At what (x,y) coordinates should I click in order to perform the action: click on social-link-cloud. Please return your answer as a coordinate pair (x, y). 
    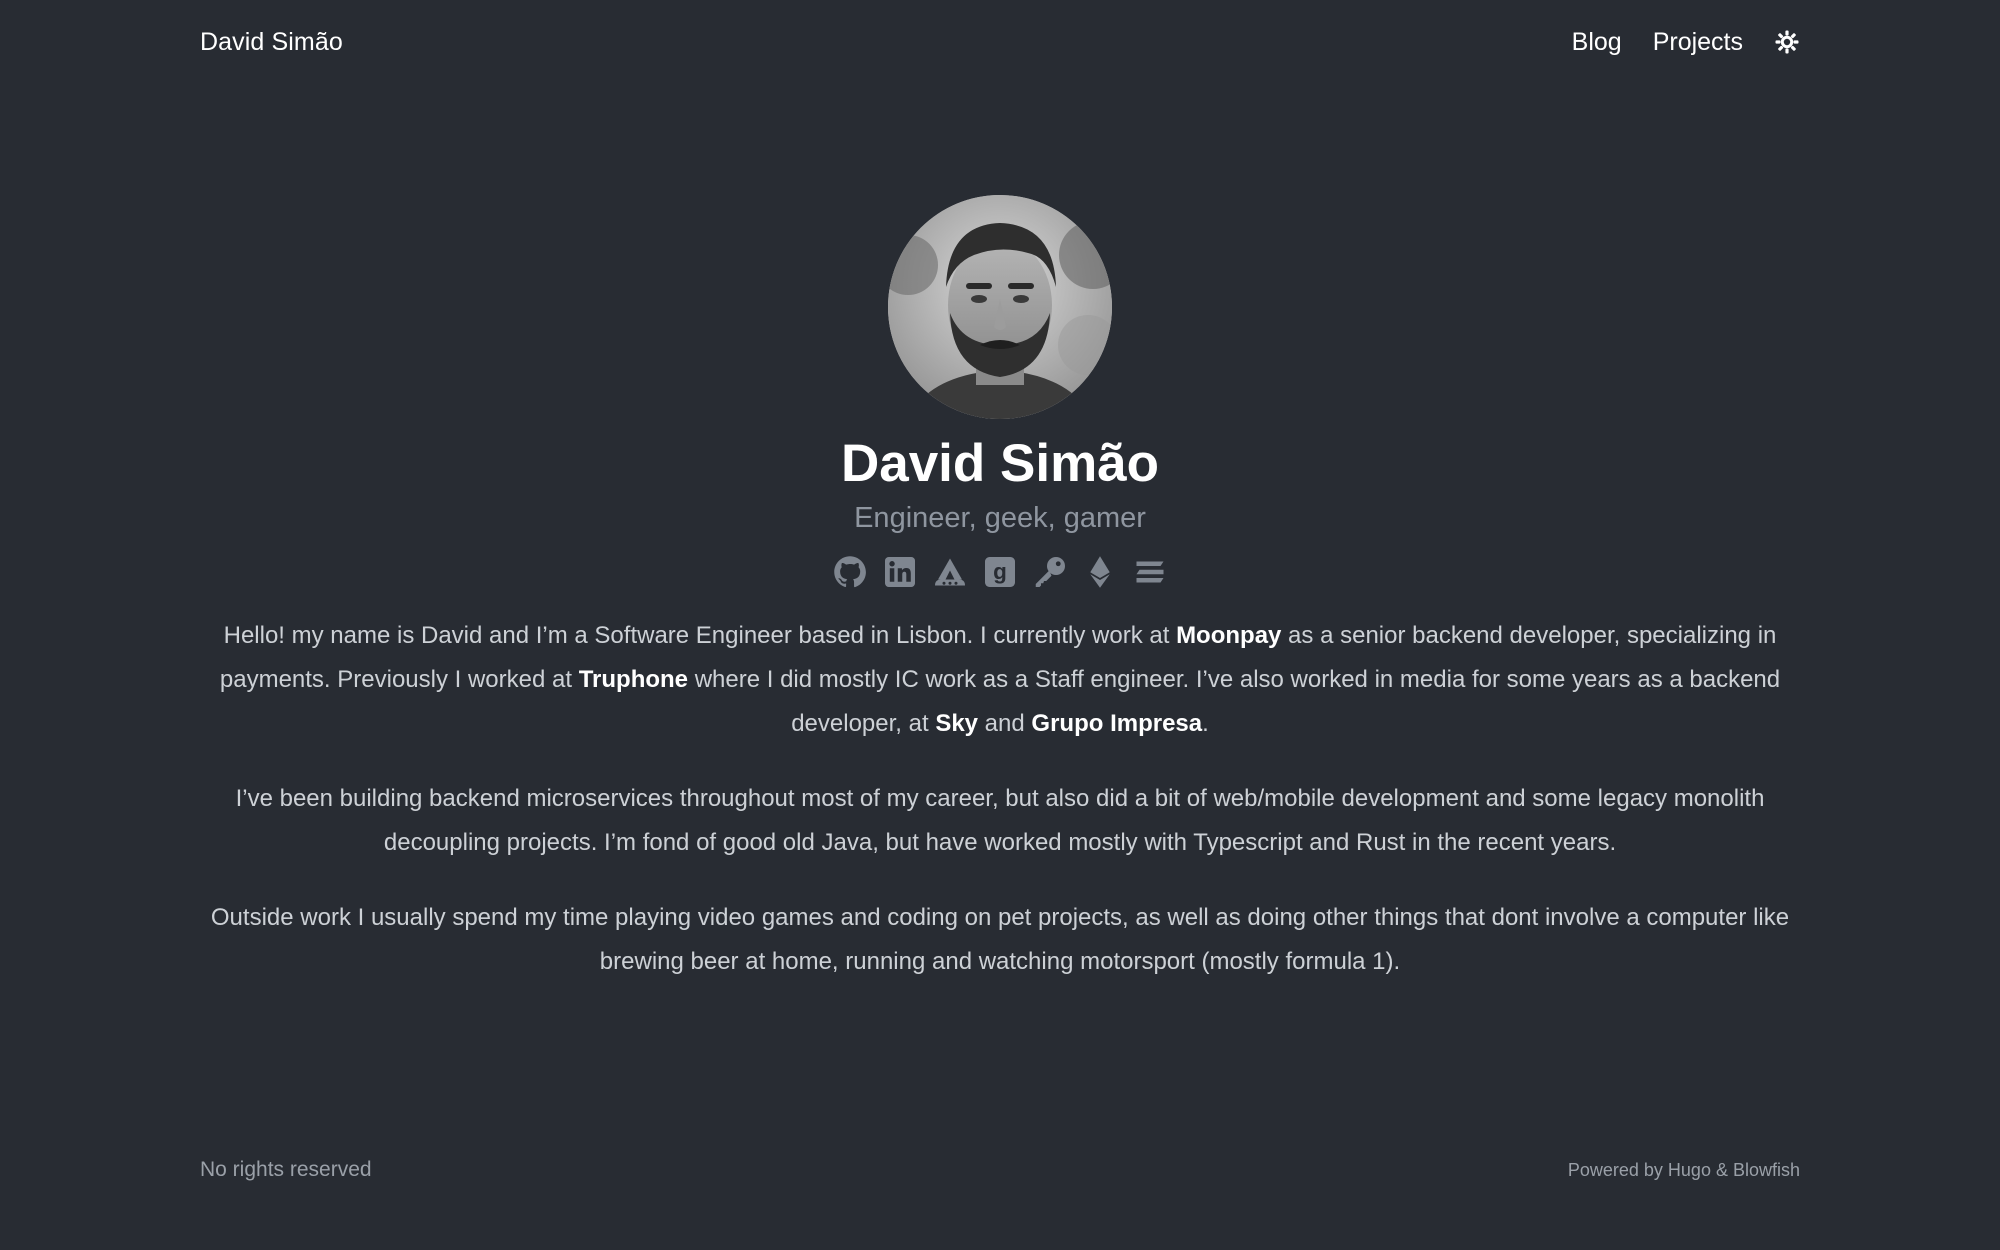
    Looking at the image, I should click on (950, 572).